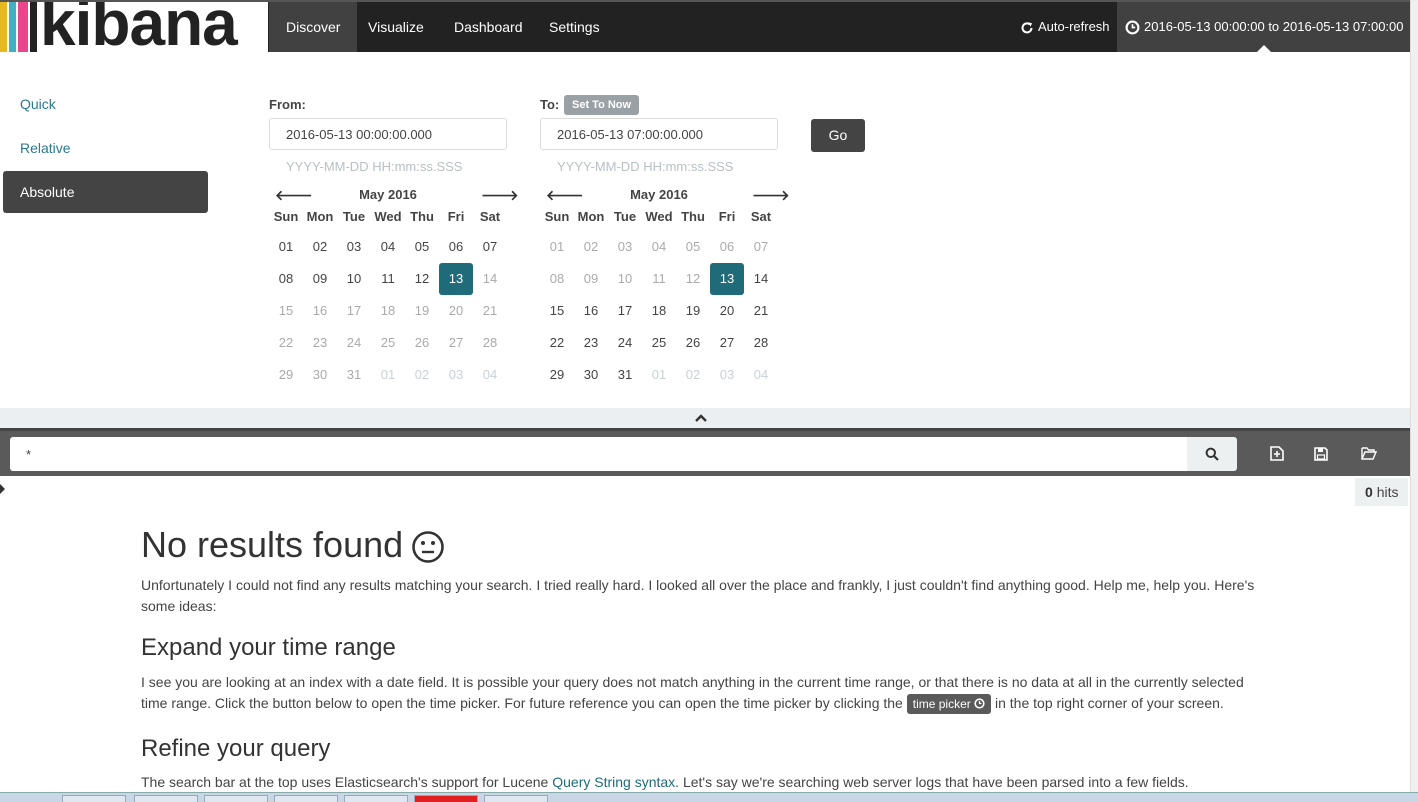 The height and width of the screenshot is (802, 1418). What do you see at coordinates (313, 27) in the screenshot?
I see `nav-discover: Discover` at bounding box center [313, 27].